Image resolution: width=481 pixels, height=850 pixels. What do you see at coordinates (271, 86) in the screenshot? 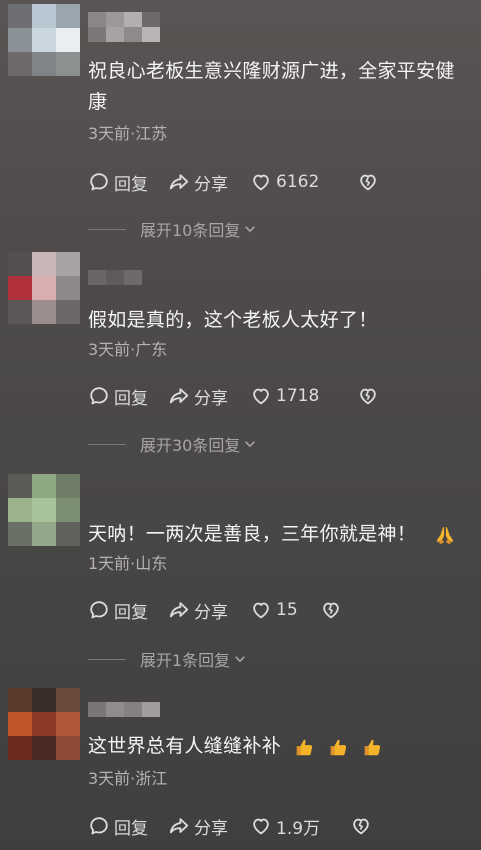
I see `comment-text: 祝良心老板生意兴隆财源广进，全家平安健康` at bounding box center [271, 86].